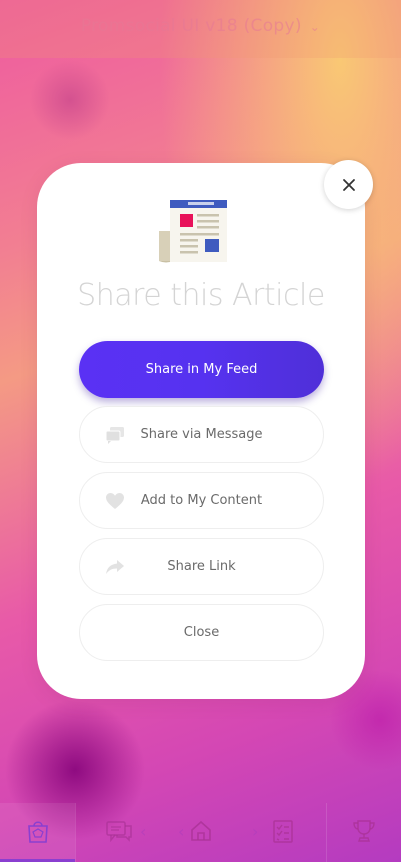 The image size is (401, 862). I want to click on newspaper-icon, so click(194, 231).